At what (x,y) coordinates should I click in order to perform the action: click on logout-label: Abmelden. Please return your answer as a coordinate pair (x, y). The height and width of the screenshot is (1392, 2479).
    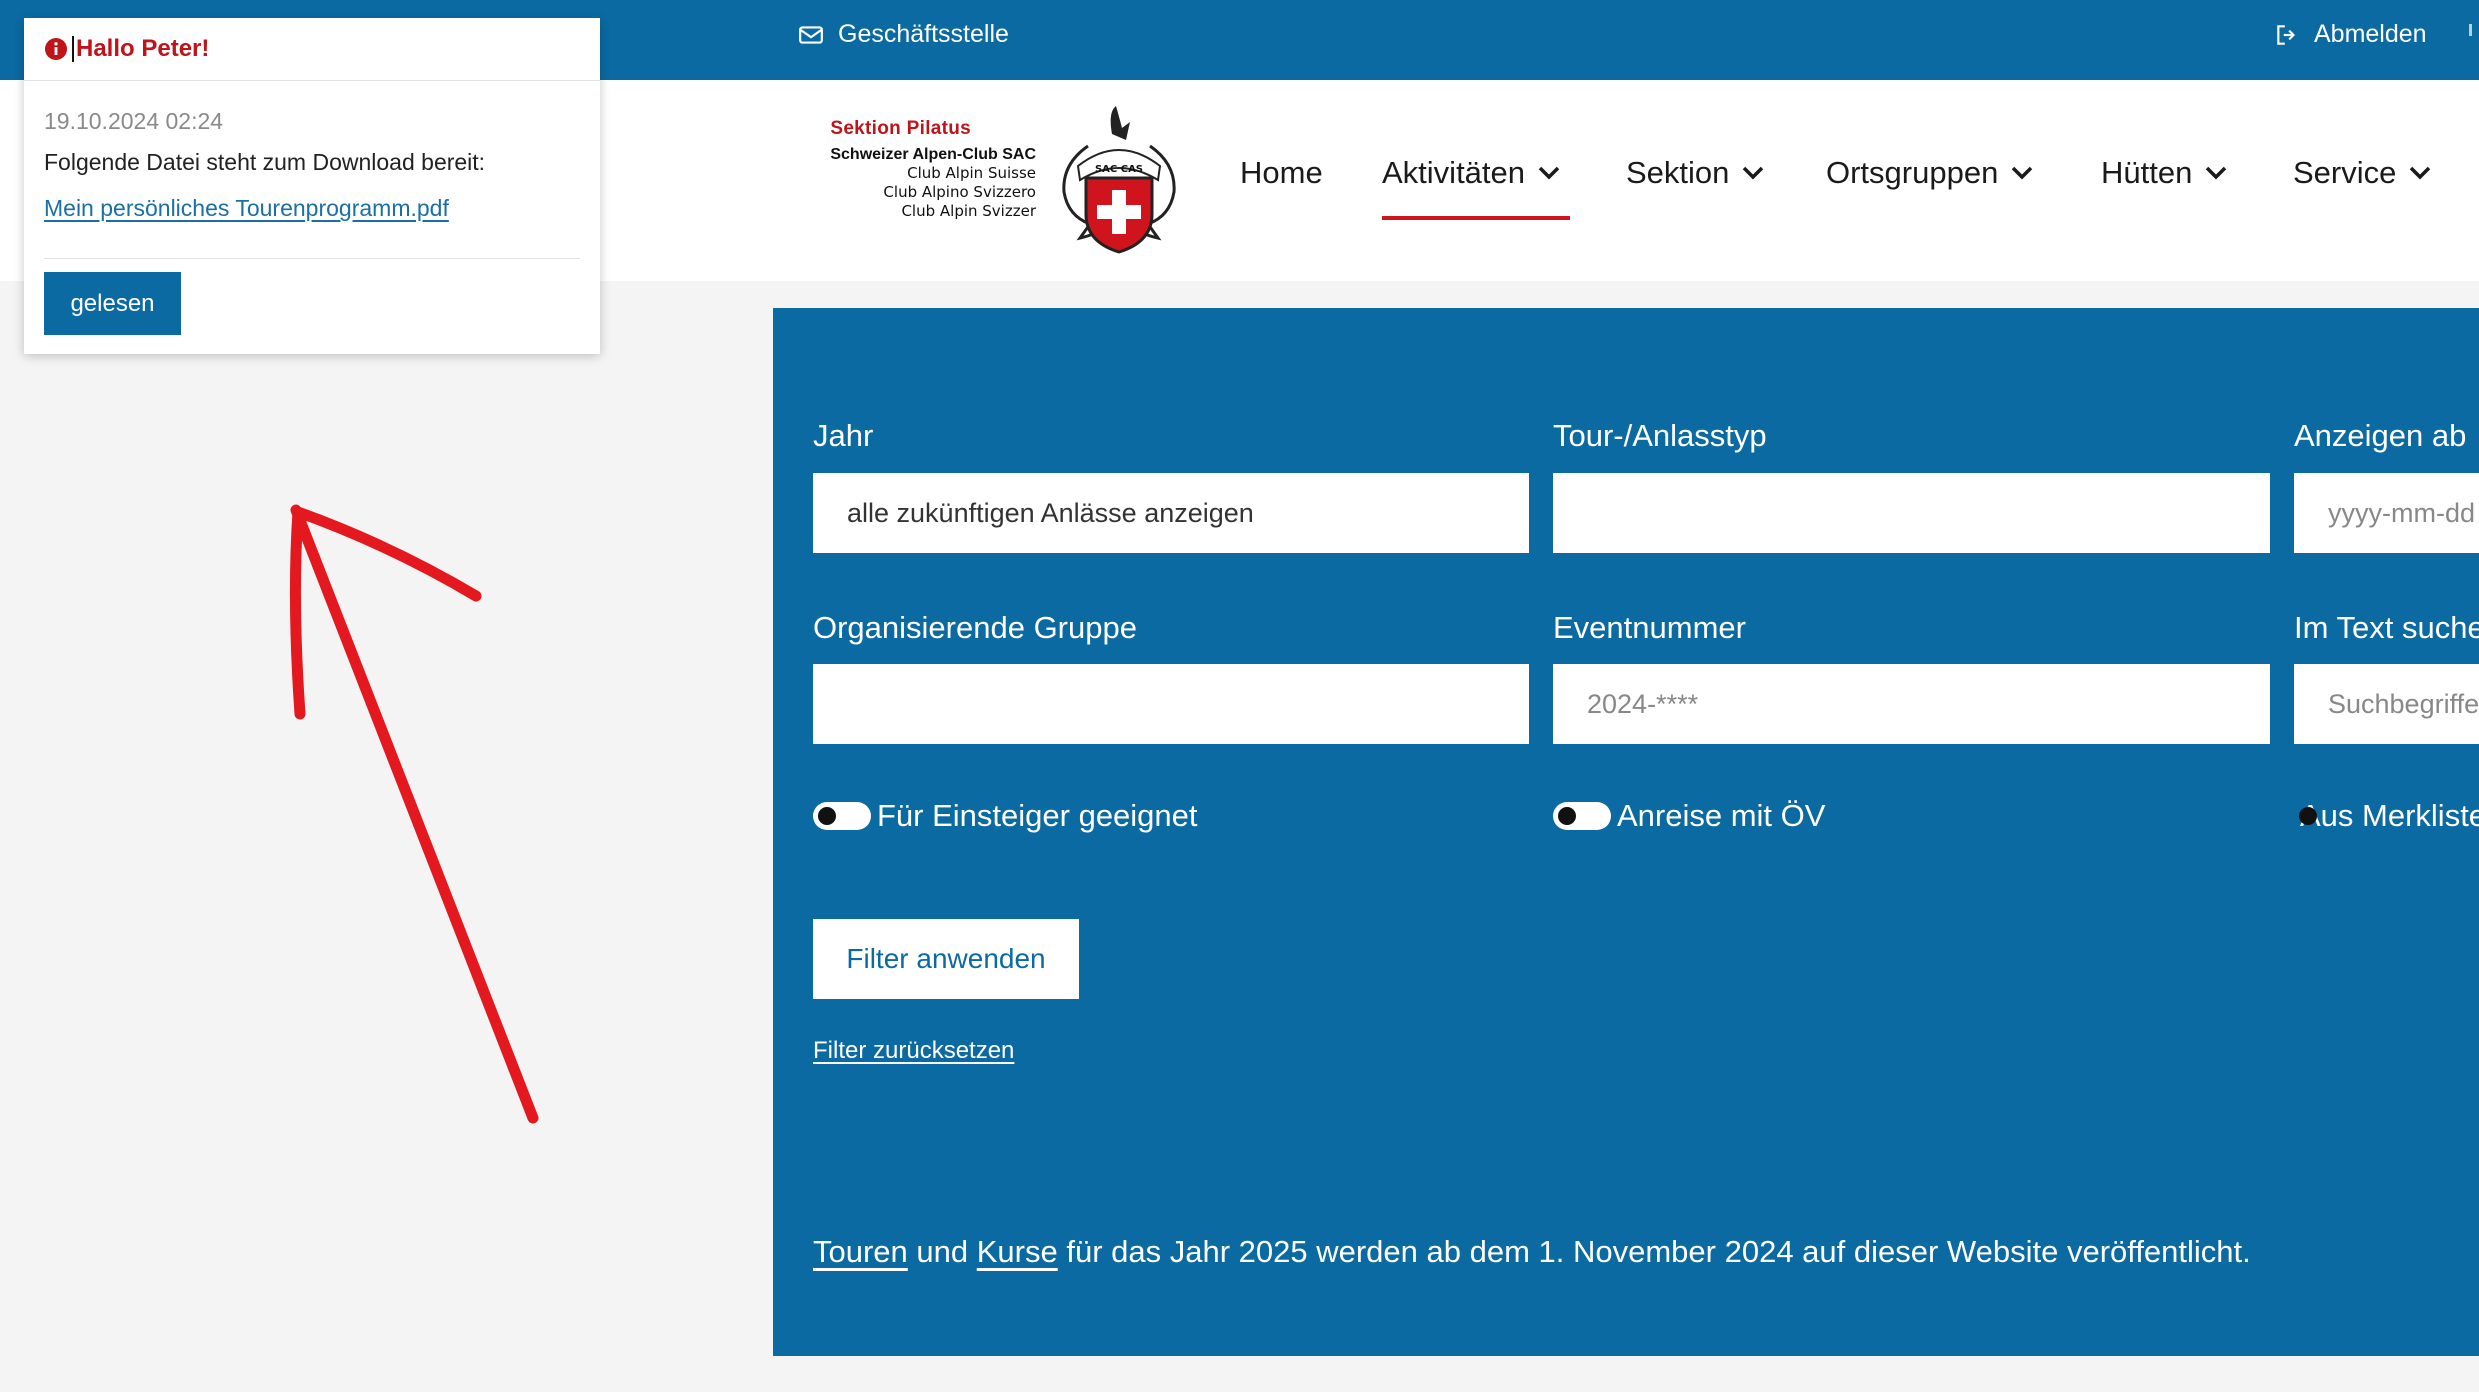
    Looking at the image, I should click on (2370, 34).